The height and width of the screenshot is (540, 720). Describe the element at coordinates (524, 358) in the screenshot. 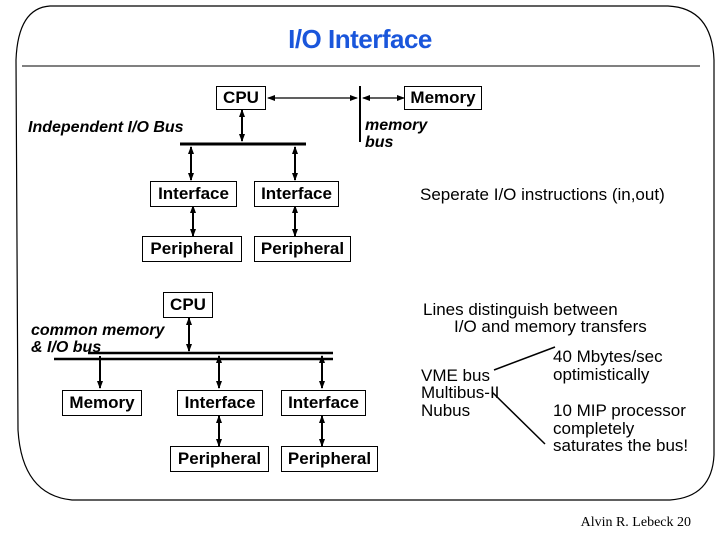

I see `pointer-line-speed` at that location.